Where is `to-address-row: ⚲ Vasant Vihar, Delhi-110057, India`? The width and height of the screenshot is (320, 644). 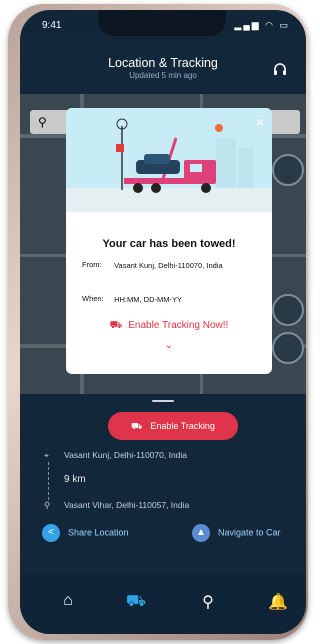 to-address-row: ⚲ Vasant Vihar, Delhi-110057, India is located at coordinates (116, 505).